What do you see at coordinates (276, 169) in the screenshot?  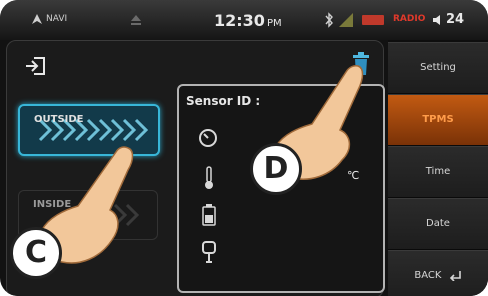 I see `callout-d: D` at bounding box center [276, 169].